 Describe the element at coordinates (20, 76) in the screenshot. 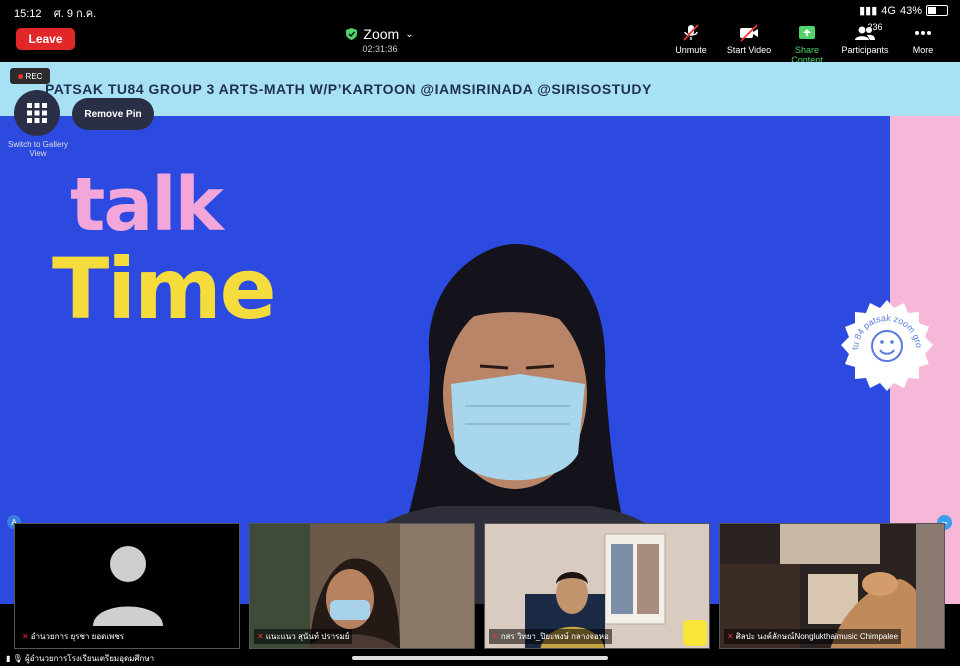

I see `record-dot-icon` at that location.